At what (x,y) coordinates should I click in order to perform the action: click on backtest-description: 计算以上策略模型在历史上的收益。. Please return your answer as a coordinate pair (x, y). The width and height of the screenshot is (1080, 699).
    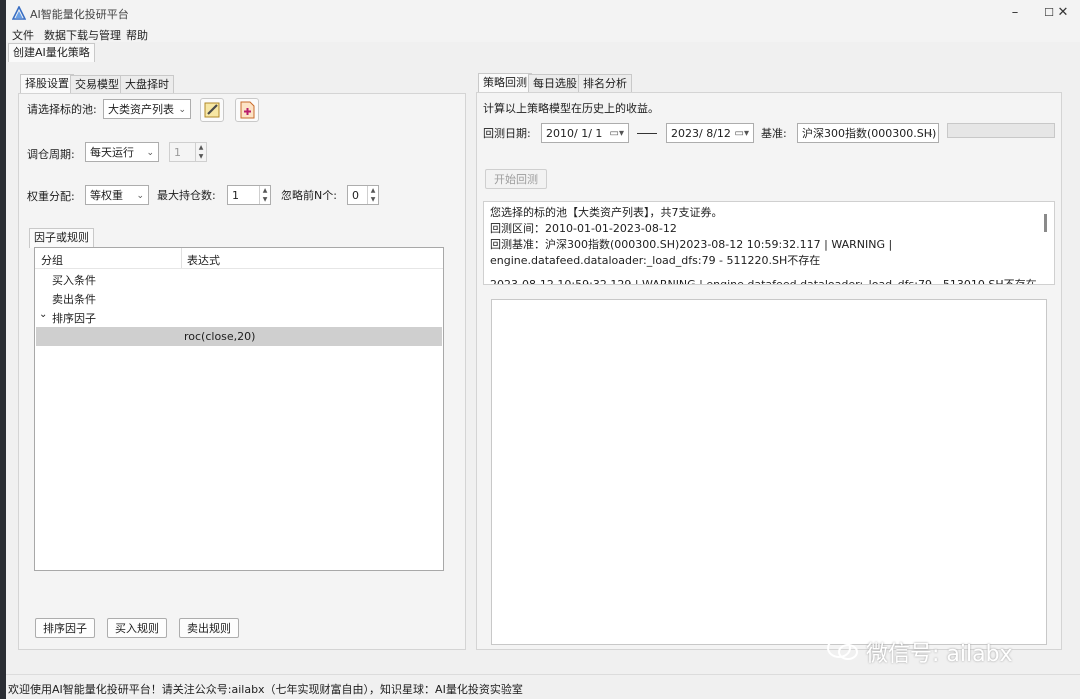
    Looking at the image, I should click on (571, 108).